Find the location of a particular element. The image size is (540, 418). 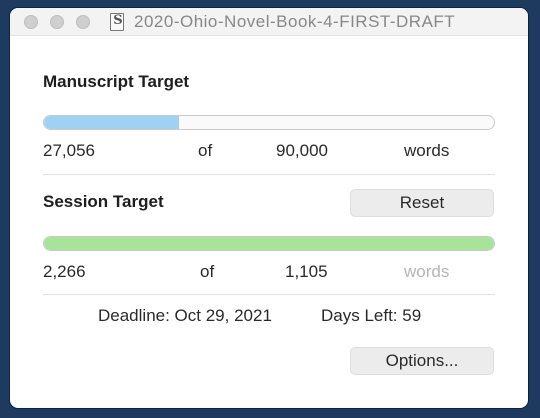

session-progress-bar is located at coordinates (269, 243).